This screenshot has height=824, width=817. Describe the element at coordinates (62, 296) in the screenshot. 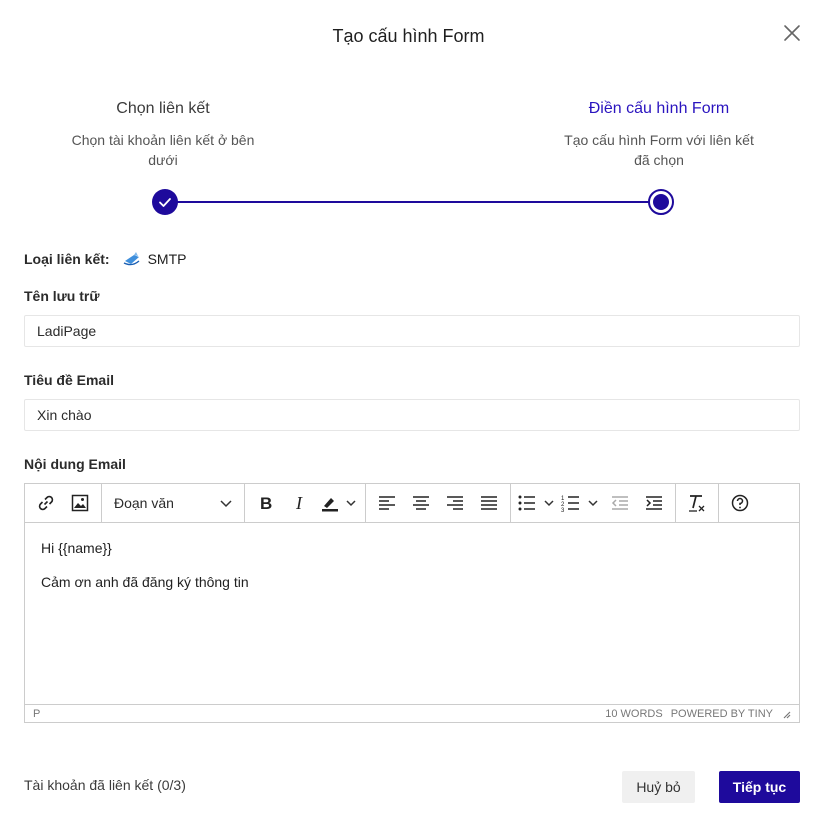

I see `storage-name-label: Tên lưu trữ` at that location.